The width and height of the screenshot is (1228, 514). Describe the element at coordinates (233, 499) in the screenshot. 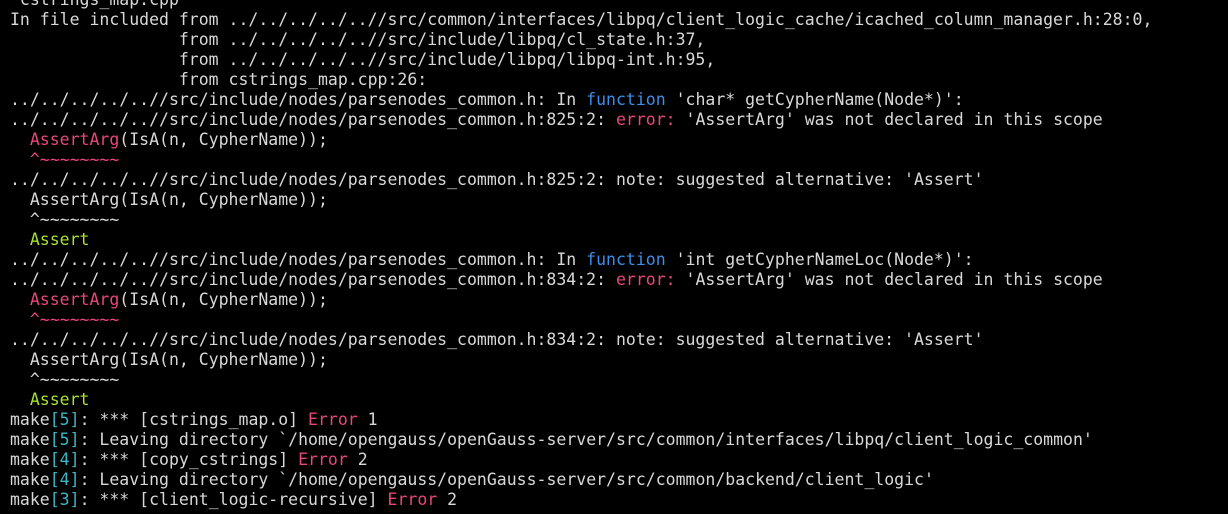

I see `terminal-text-segment: : *** [client_logic-recursive]` at that location.